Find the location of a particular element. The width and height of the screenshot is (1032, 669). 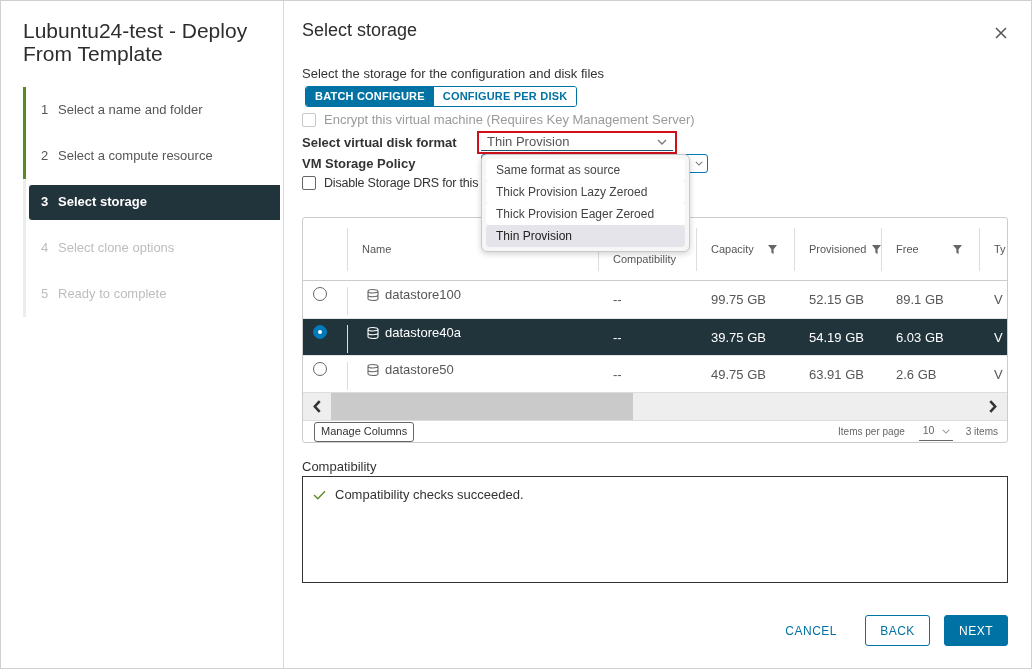

table-cell: 54.19 GB is located at coordinates (836, 337).